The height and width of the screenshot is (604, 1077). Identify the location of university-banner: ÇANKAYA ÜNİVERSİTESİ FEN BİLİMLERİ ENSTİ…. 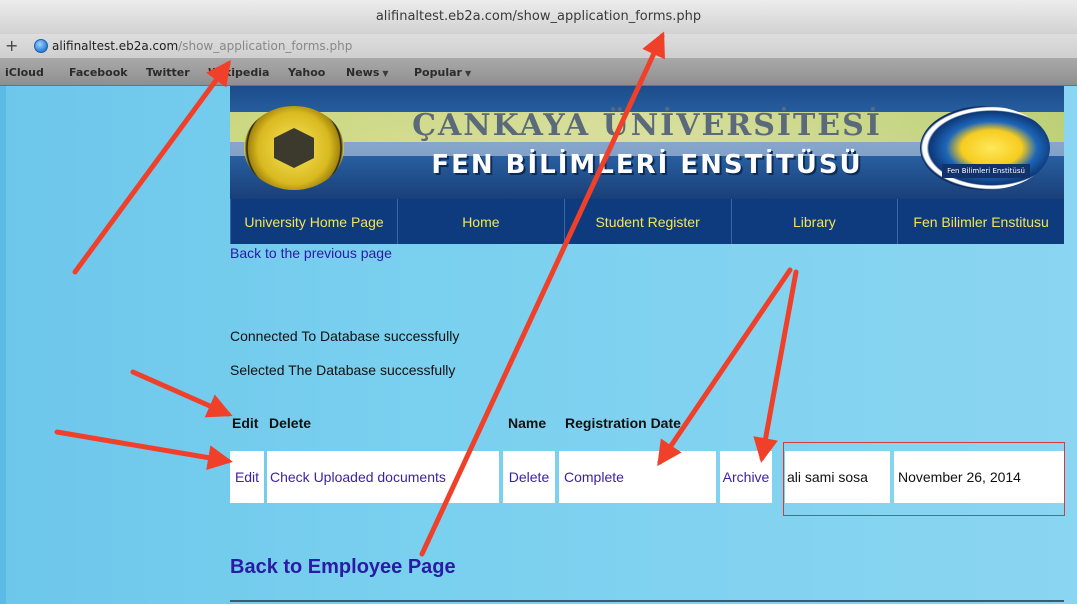
(647, 142).